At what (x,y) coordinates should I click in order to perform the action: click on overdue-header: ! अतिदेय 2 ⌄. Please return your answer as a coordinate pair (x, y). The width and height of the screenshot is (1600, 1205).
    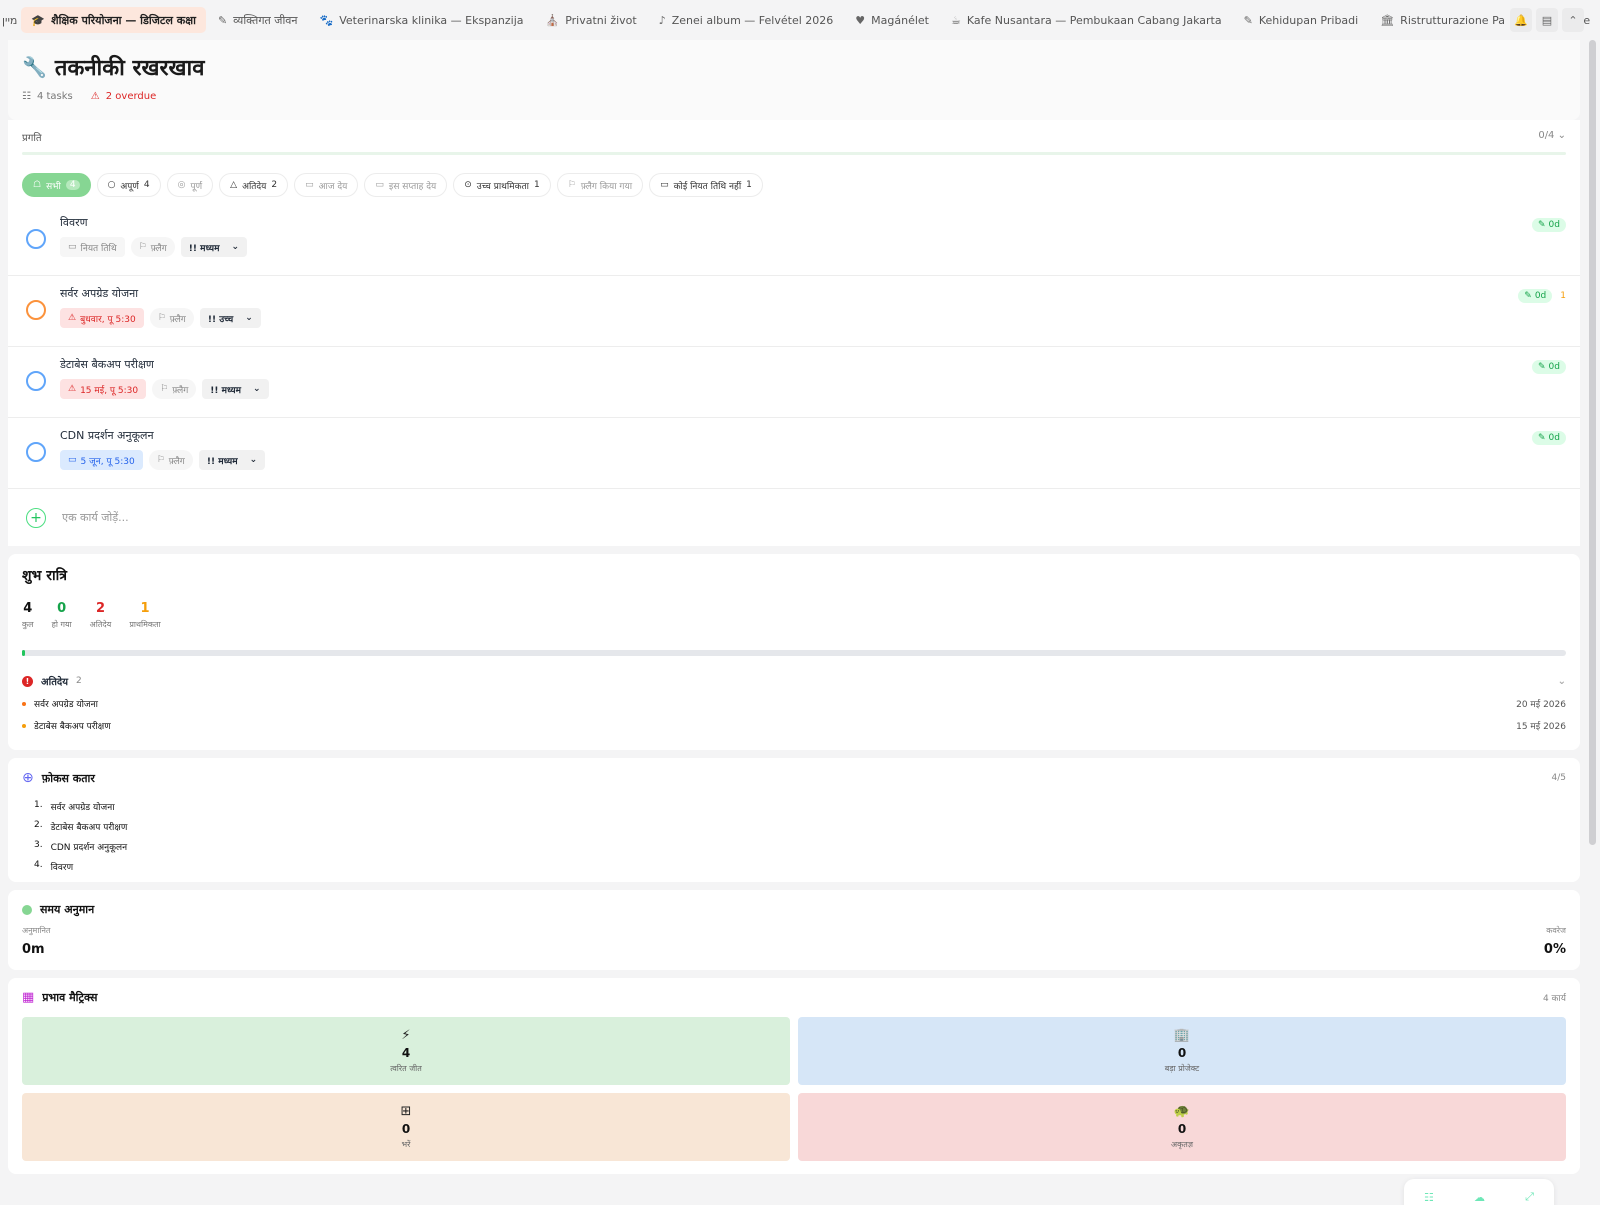
    Looking at the image, I should click on (794, 681).